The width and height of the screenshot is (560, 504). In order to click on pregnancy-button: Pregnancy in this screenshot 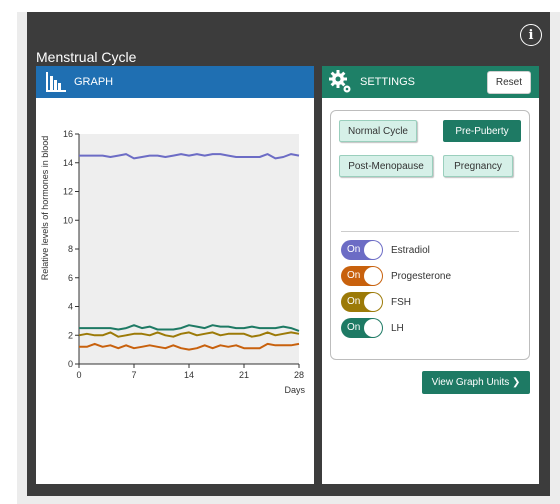, I will do `click(478, 166)`.